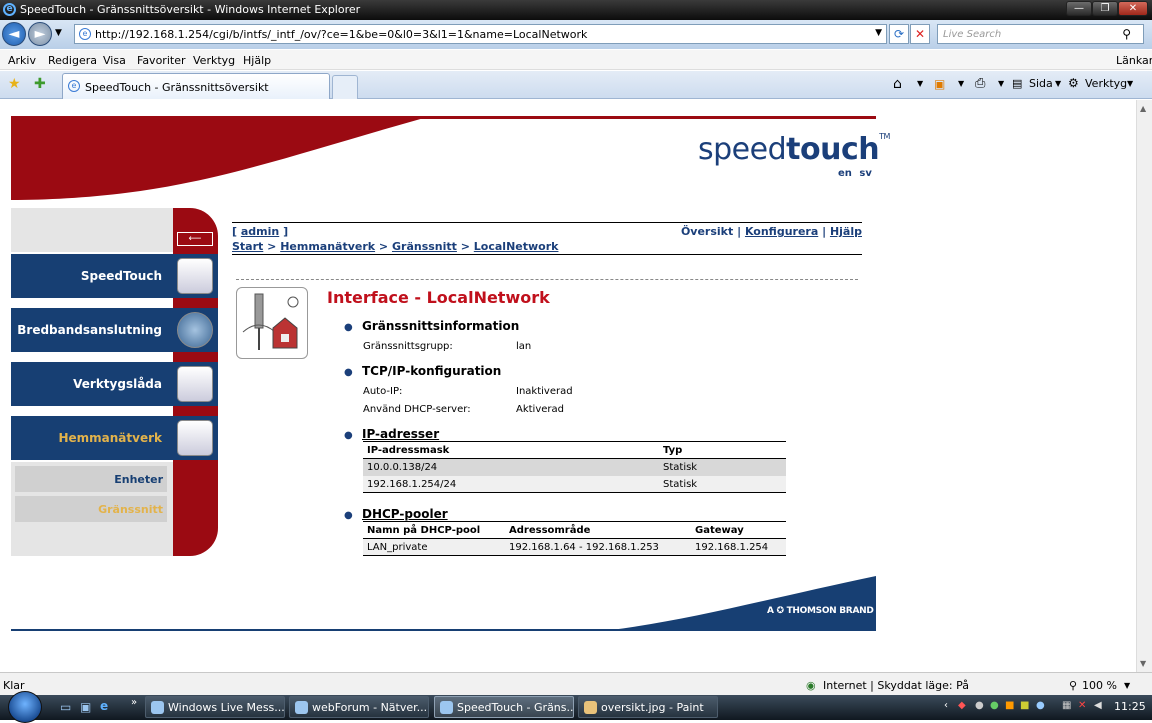 The width and height of the screenshot is (1152, 723). Describe the element at coordinates (104, 706) in the screenshot. I see `ie-quicklaunch-icon: e` at that location.